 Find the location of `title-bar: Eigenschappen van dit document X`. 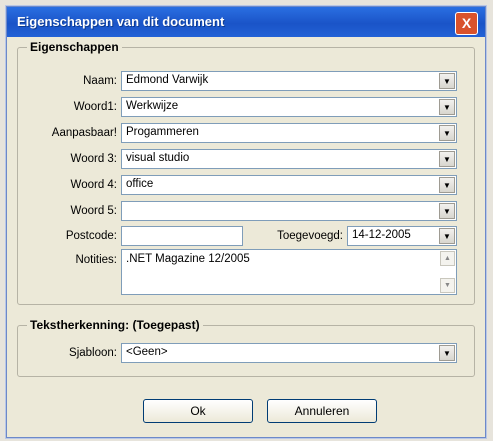

title-bar: Eigenschappen van dit document X is located at coordinates (246, 22).